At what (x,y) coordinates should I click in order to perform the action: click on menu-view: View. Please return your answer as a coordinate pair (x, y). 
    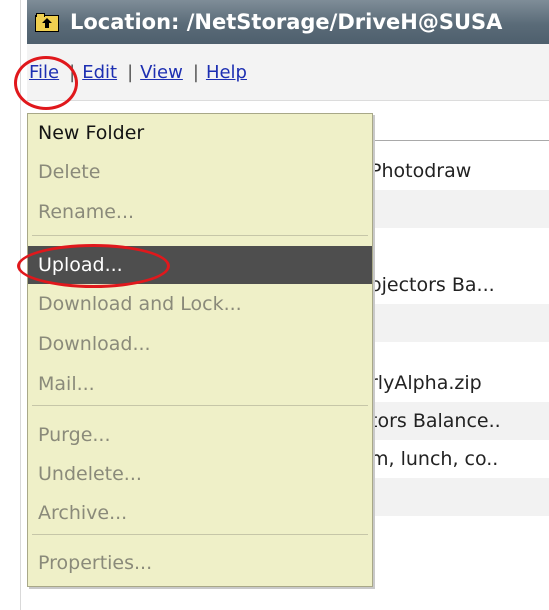
    Looking at the image, I should click on (161, 72).